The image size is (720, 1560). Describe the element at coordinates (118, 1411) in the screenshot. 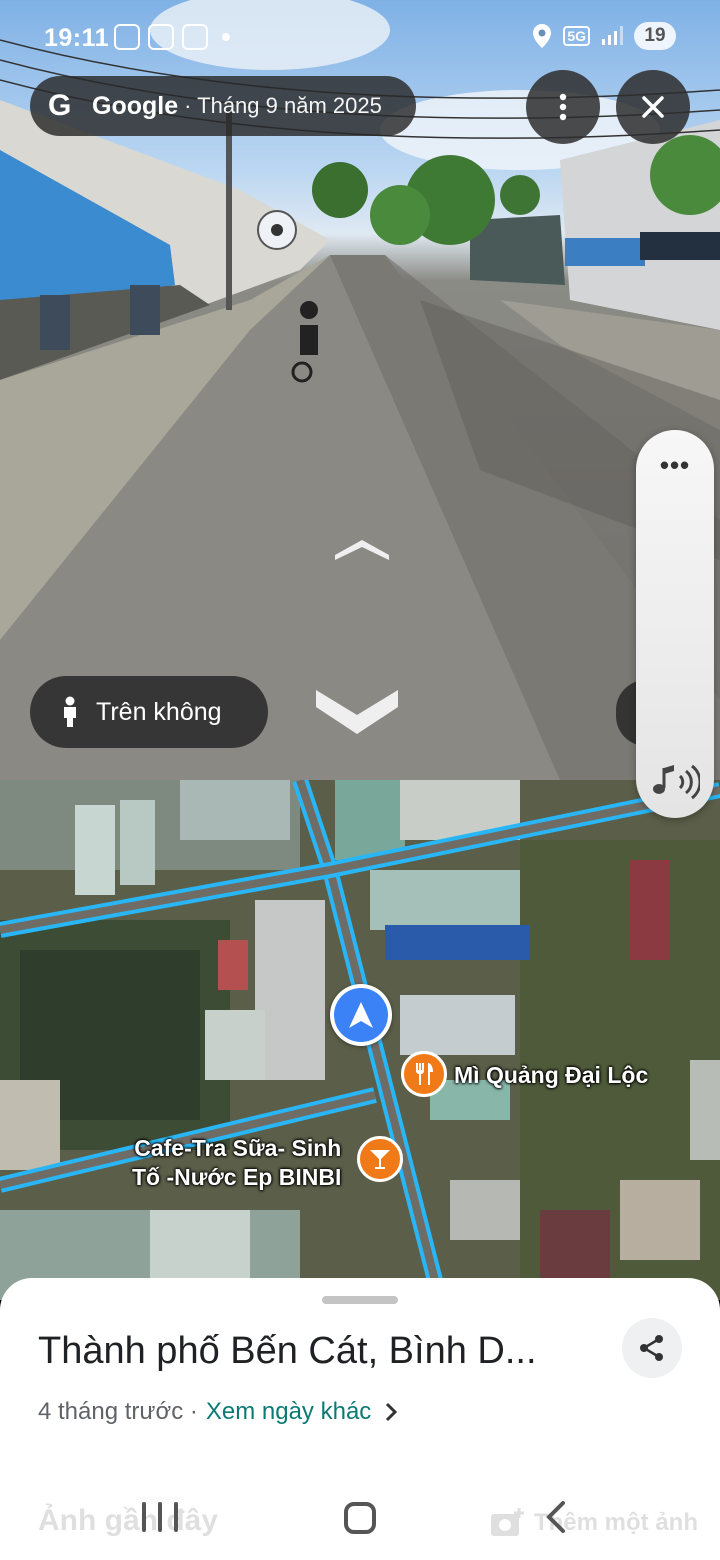

I see `photo-age: 4 tháng trước ·` at that location.